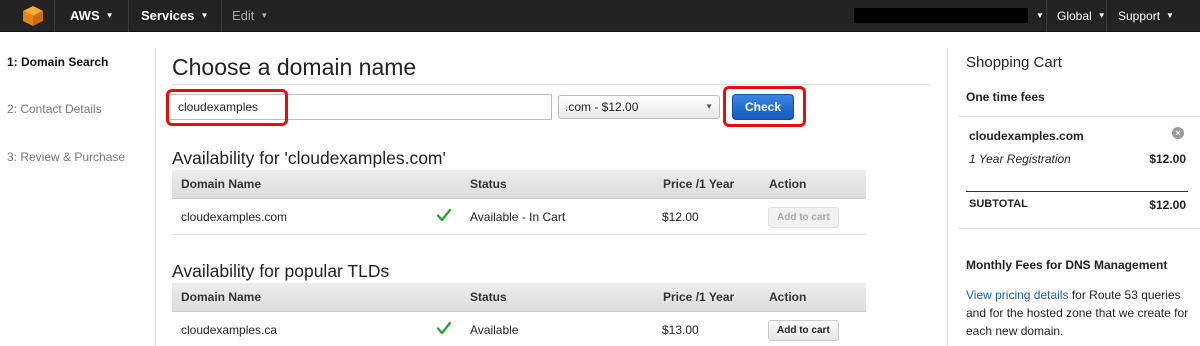 Image resolution: width=1200 pixels, height=346 pixels. Describe the element at coordinates (281, 271) in the screenshot. I see `popular-tlds-title: Availability for popular TLDs` at that location.